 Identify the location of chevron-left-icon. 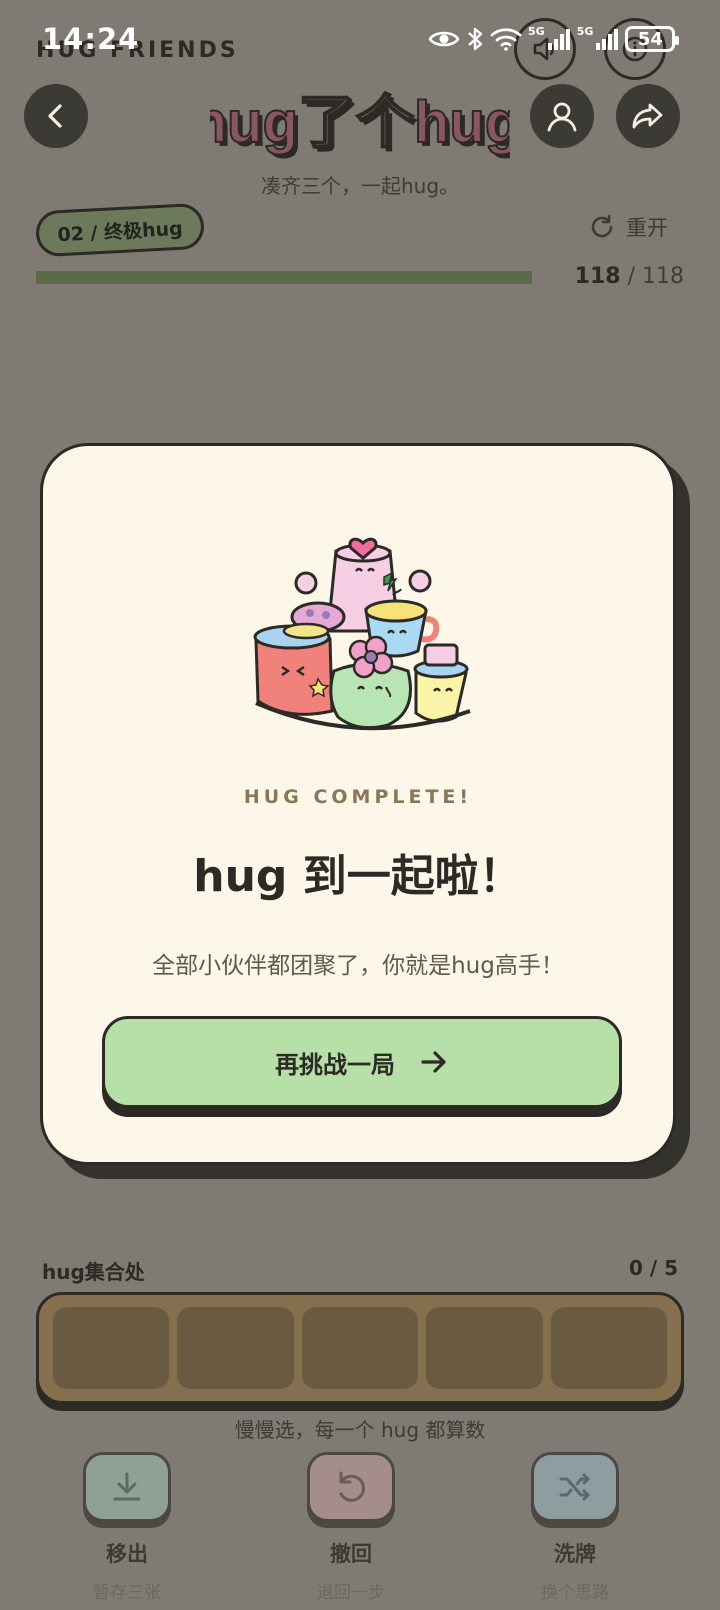
(55, 116).